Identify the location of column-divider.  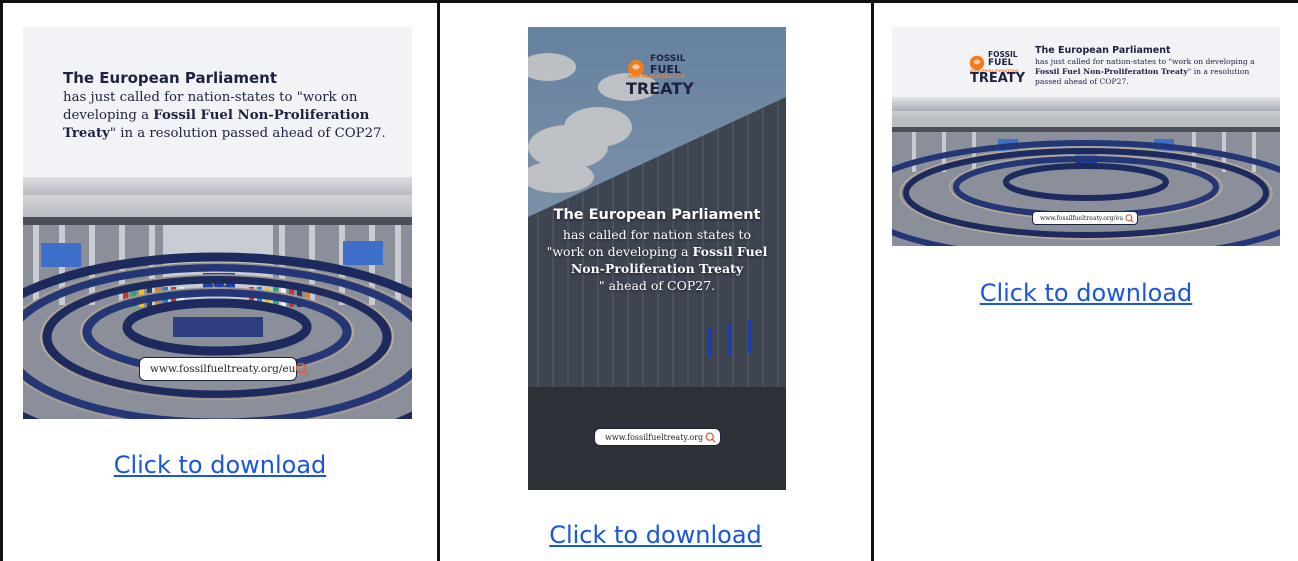
(438, 280).